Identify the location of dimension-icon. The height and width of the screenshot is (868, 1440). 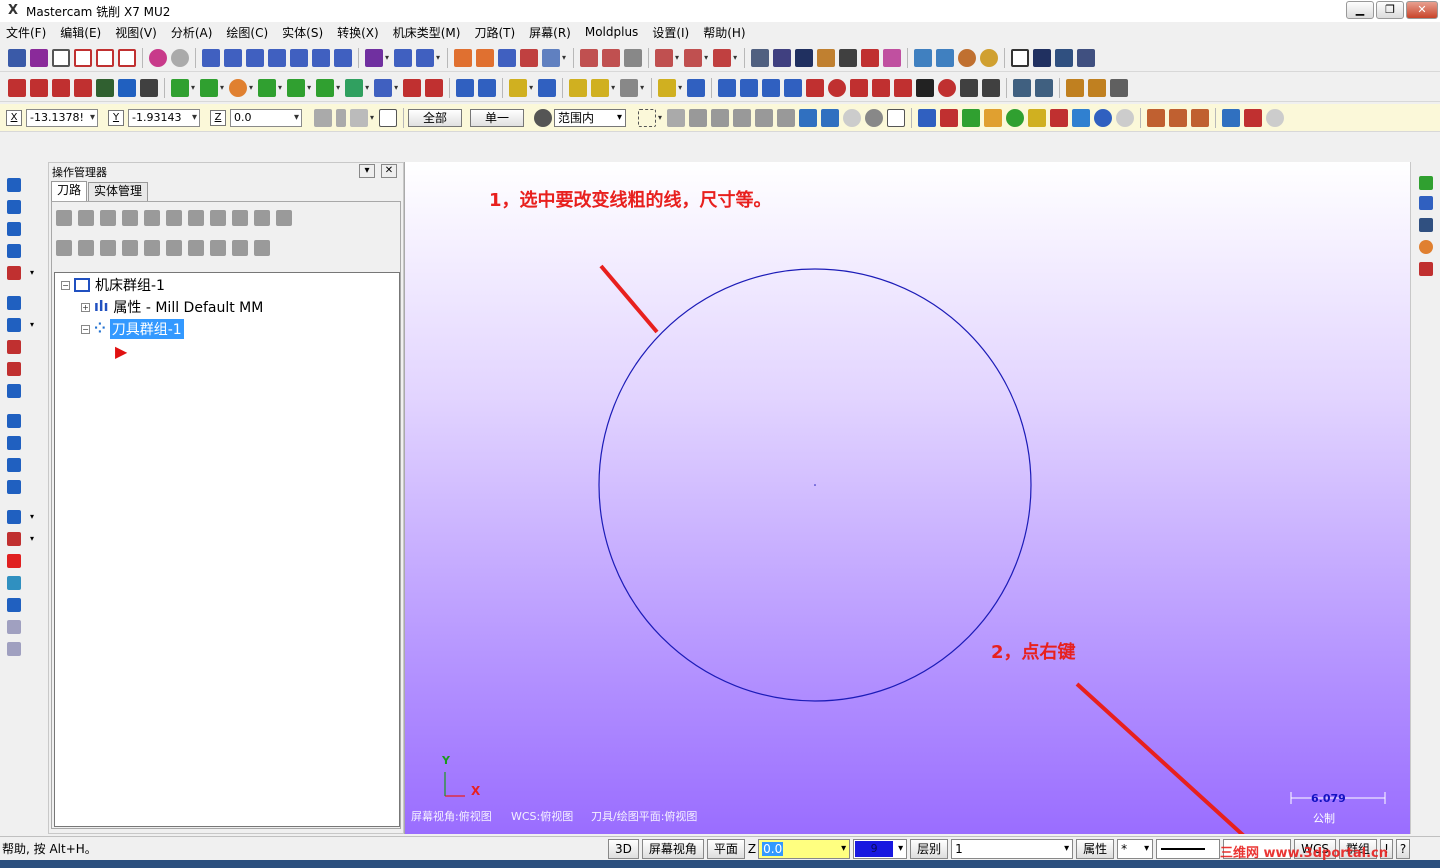
(600, 87).